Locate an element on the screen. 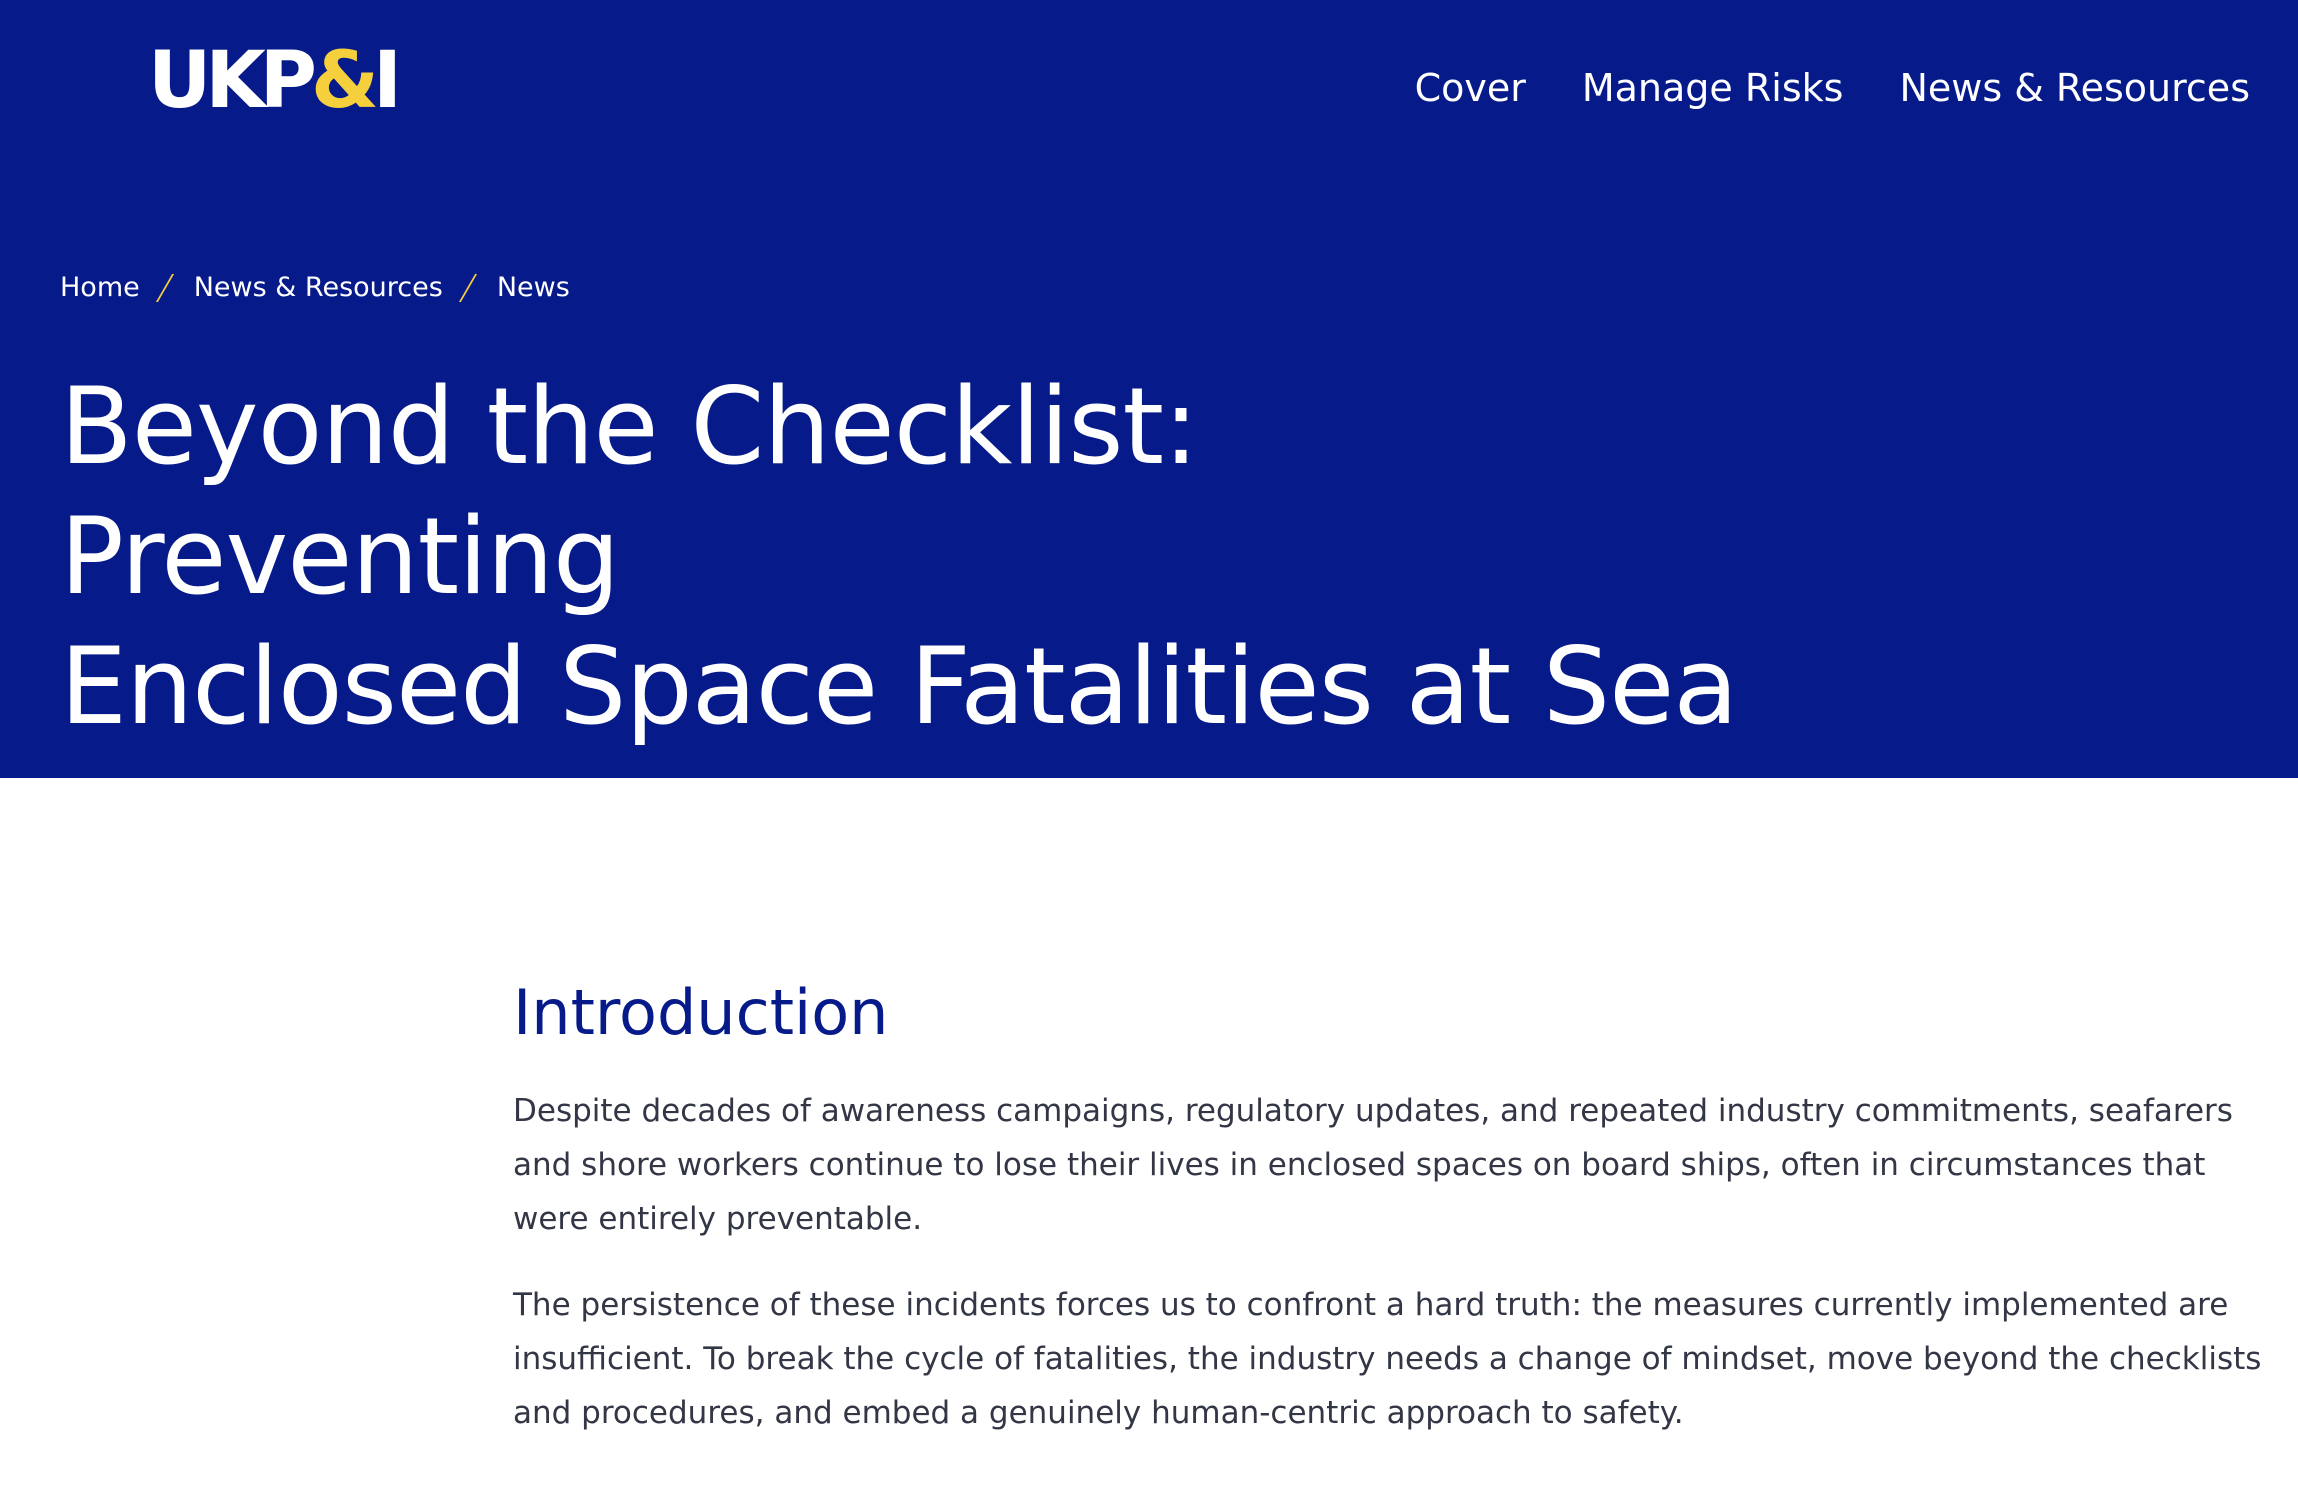 Image resolution: width=2298 pixels, height=1492 pixels. main-nav: Cover Manage Risks News & Resources is located at coordinates (1832, 88).